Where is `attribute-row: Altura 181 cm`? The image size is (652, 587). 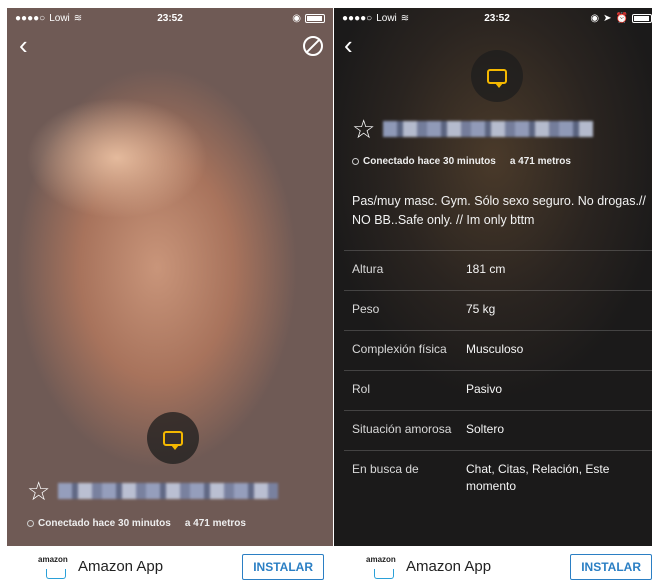 attribute-row: Altura 181 cm is located at coordinates (498, 270).